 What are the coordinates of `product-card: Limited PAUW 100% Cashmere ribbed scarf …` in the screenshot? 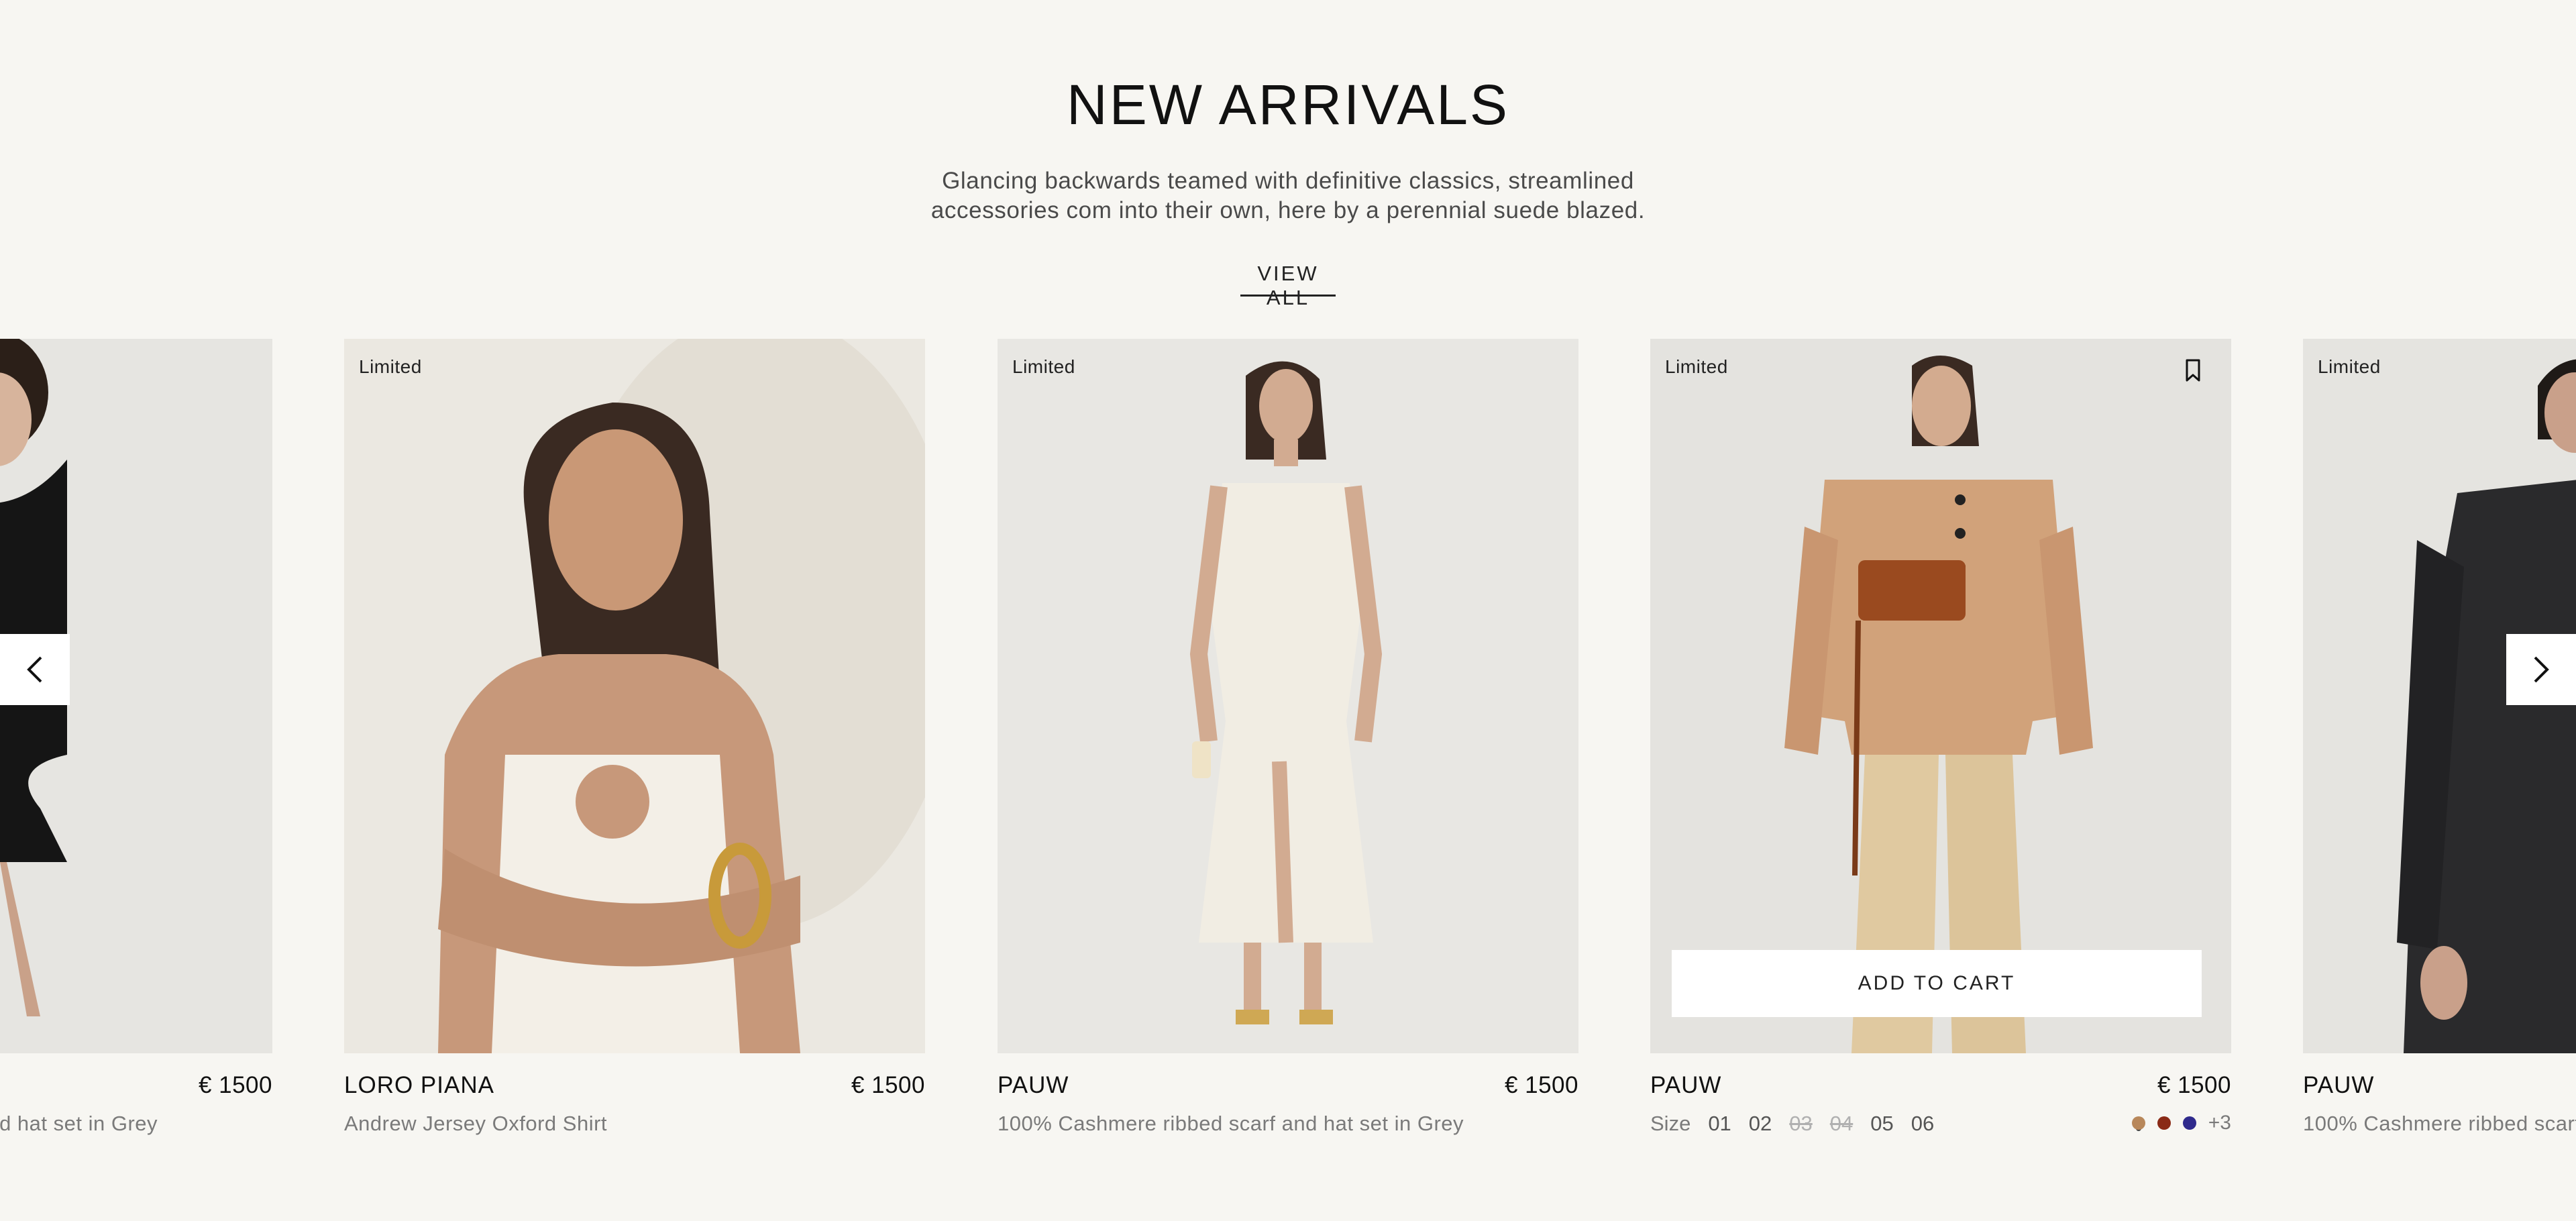 It's located at (2439, 741).